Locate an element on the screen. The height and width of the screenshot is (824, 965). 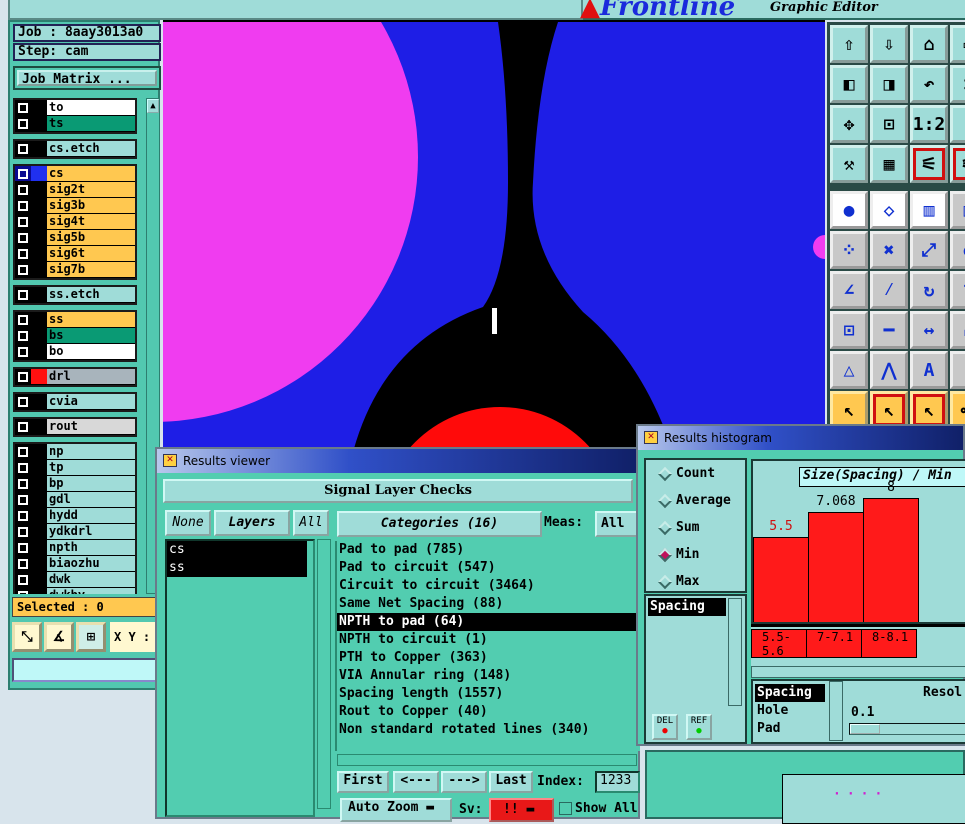
list-item: Circuit to circuit (3464) is located at coordinates (488, 586).